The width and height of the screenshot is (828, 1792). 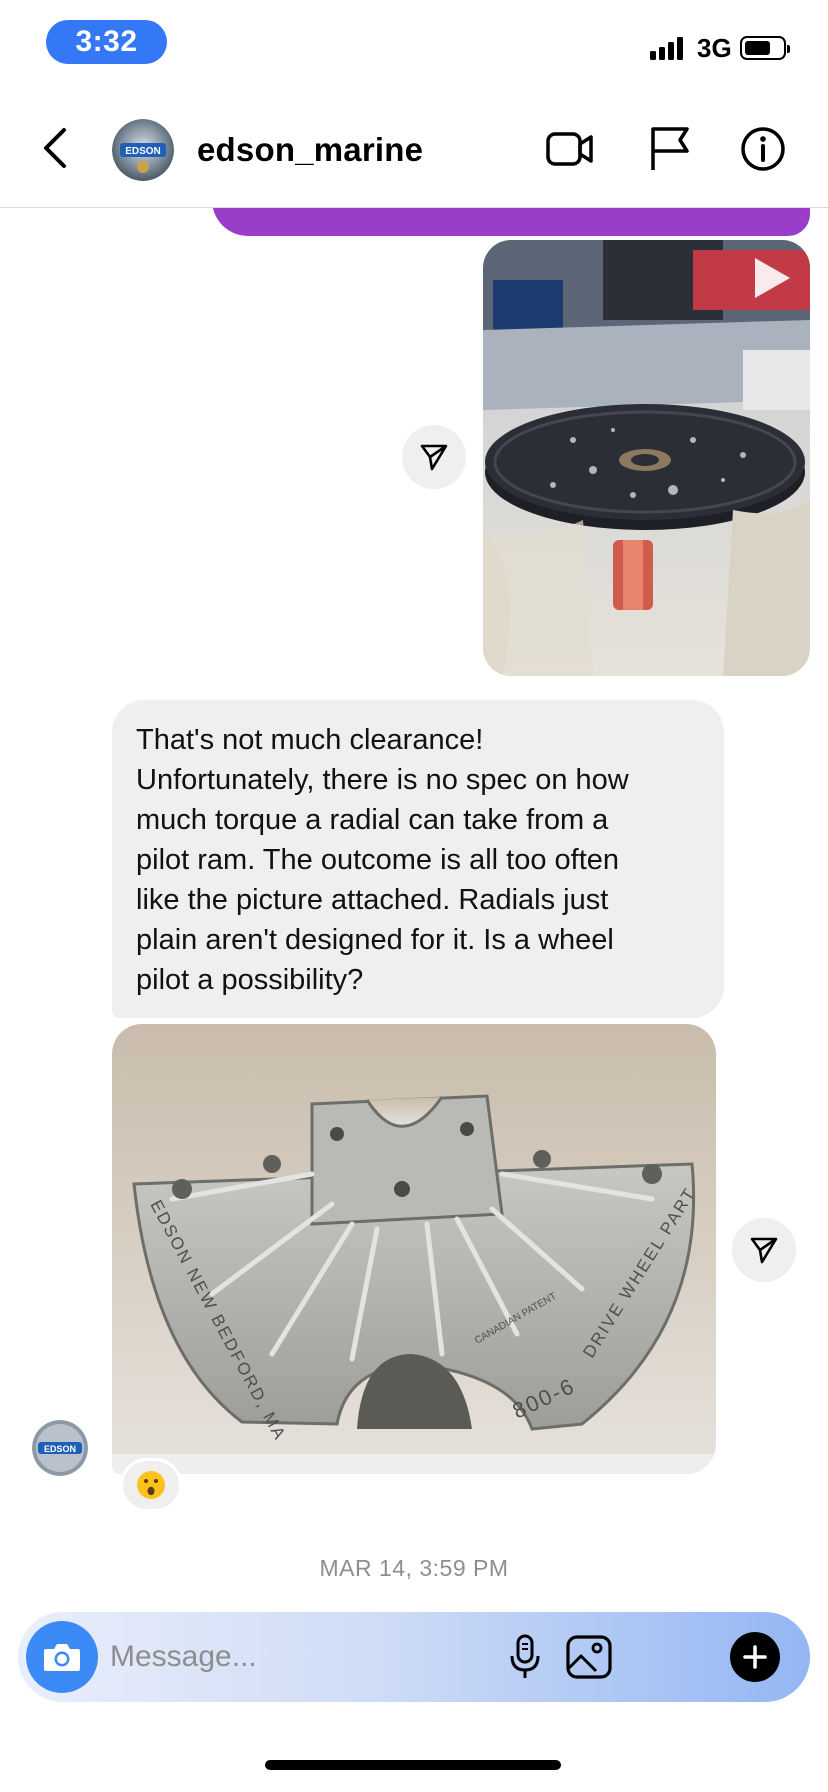 What do you see at coordinates (714, 48) in the screenshot?
I see `network-type: 3G` at bounding box center [714, 48].